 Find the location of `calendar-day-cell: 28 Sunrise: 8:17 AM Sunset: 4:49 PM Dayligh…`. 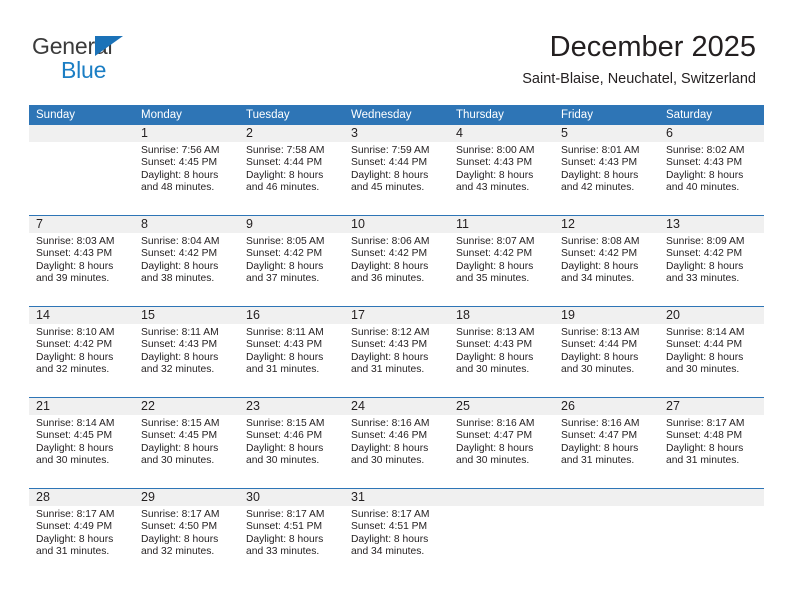

calendar-day-cell: 28 Sunrise: 8:17 AM Sunset: 4:49 PM Dayligh… is located at coordinates (81, 533).